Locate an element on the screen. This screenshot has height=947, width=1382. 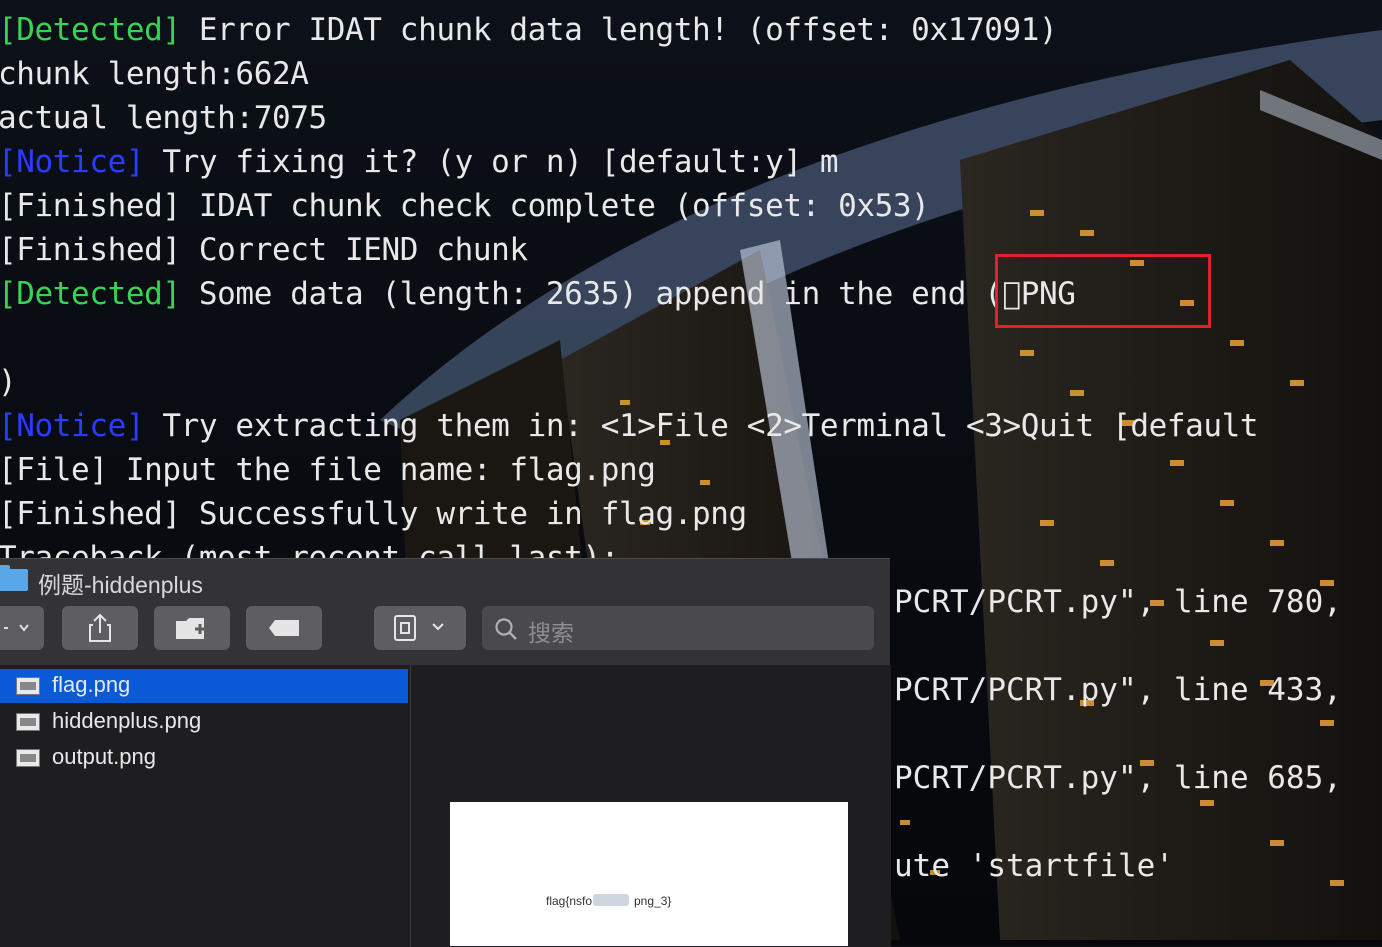
title-bar: 例题-hiddenplus is located at coordinates (445, 580).